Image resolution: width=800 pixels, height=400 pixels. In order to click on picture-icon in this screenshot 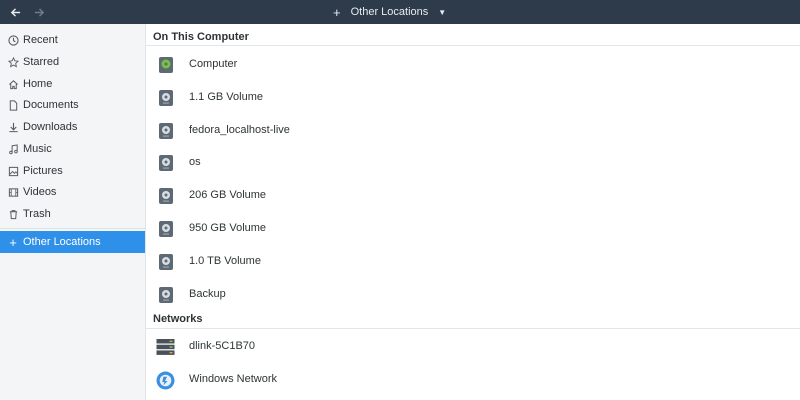, I will do `click(13, 171)`.